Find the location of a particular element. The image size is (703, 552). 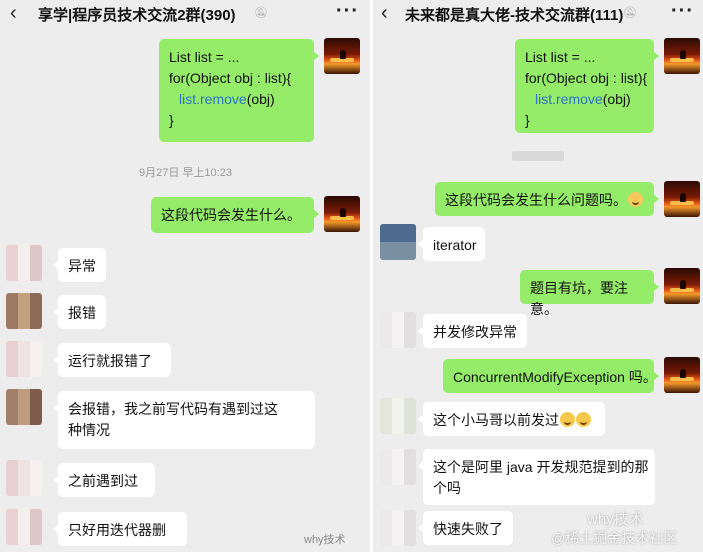

message-bubble: 会报错，我之前写代码有遇到过这 种情况 is located at coordinates (184, 420).